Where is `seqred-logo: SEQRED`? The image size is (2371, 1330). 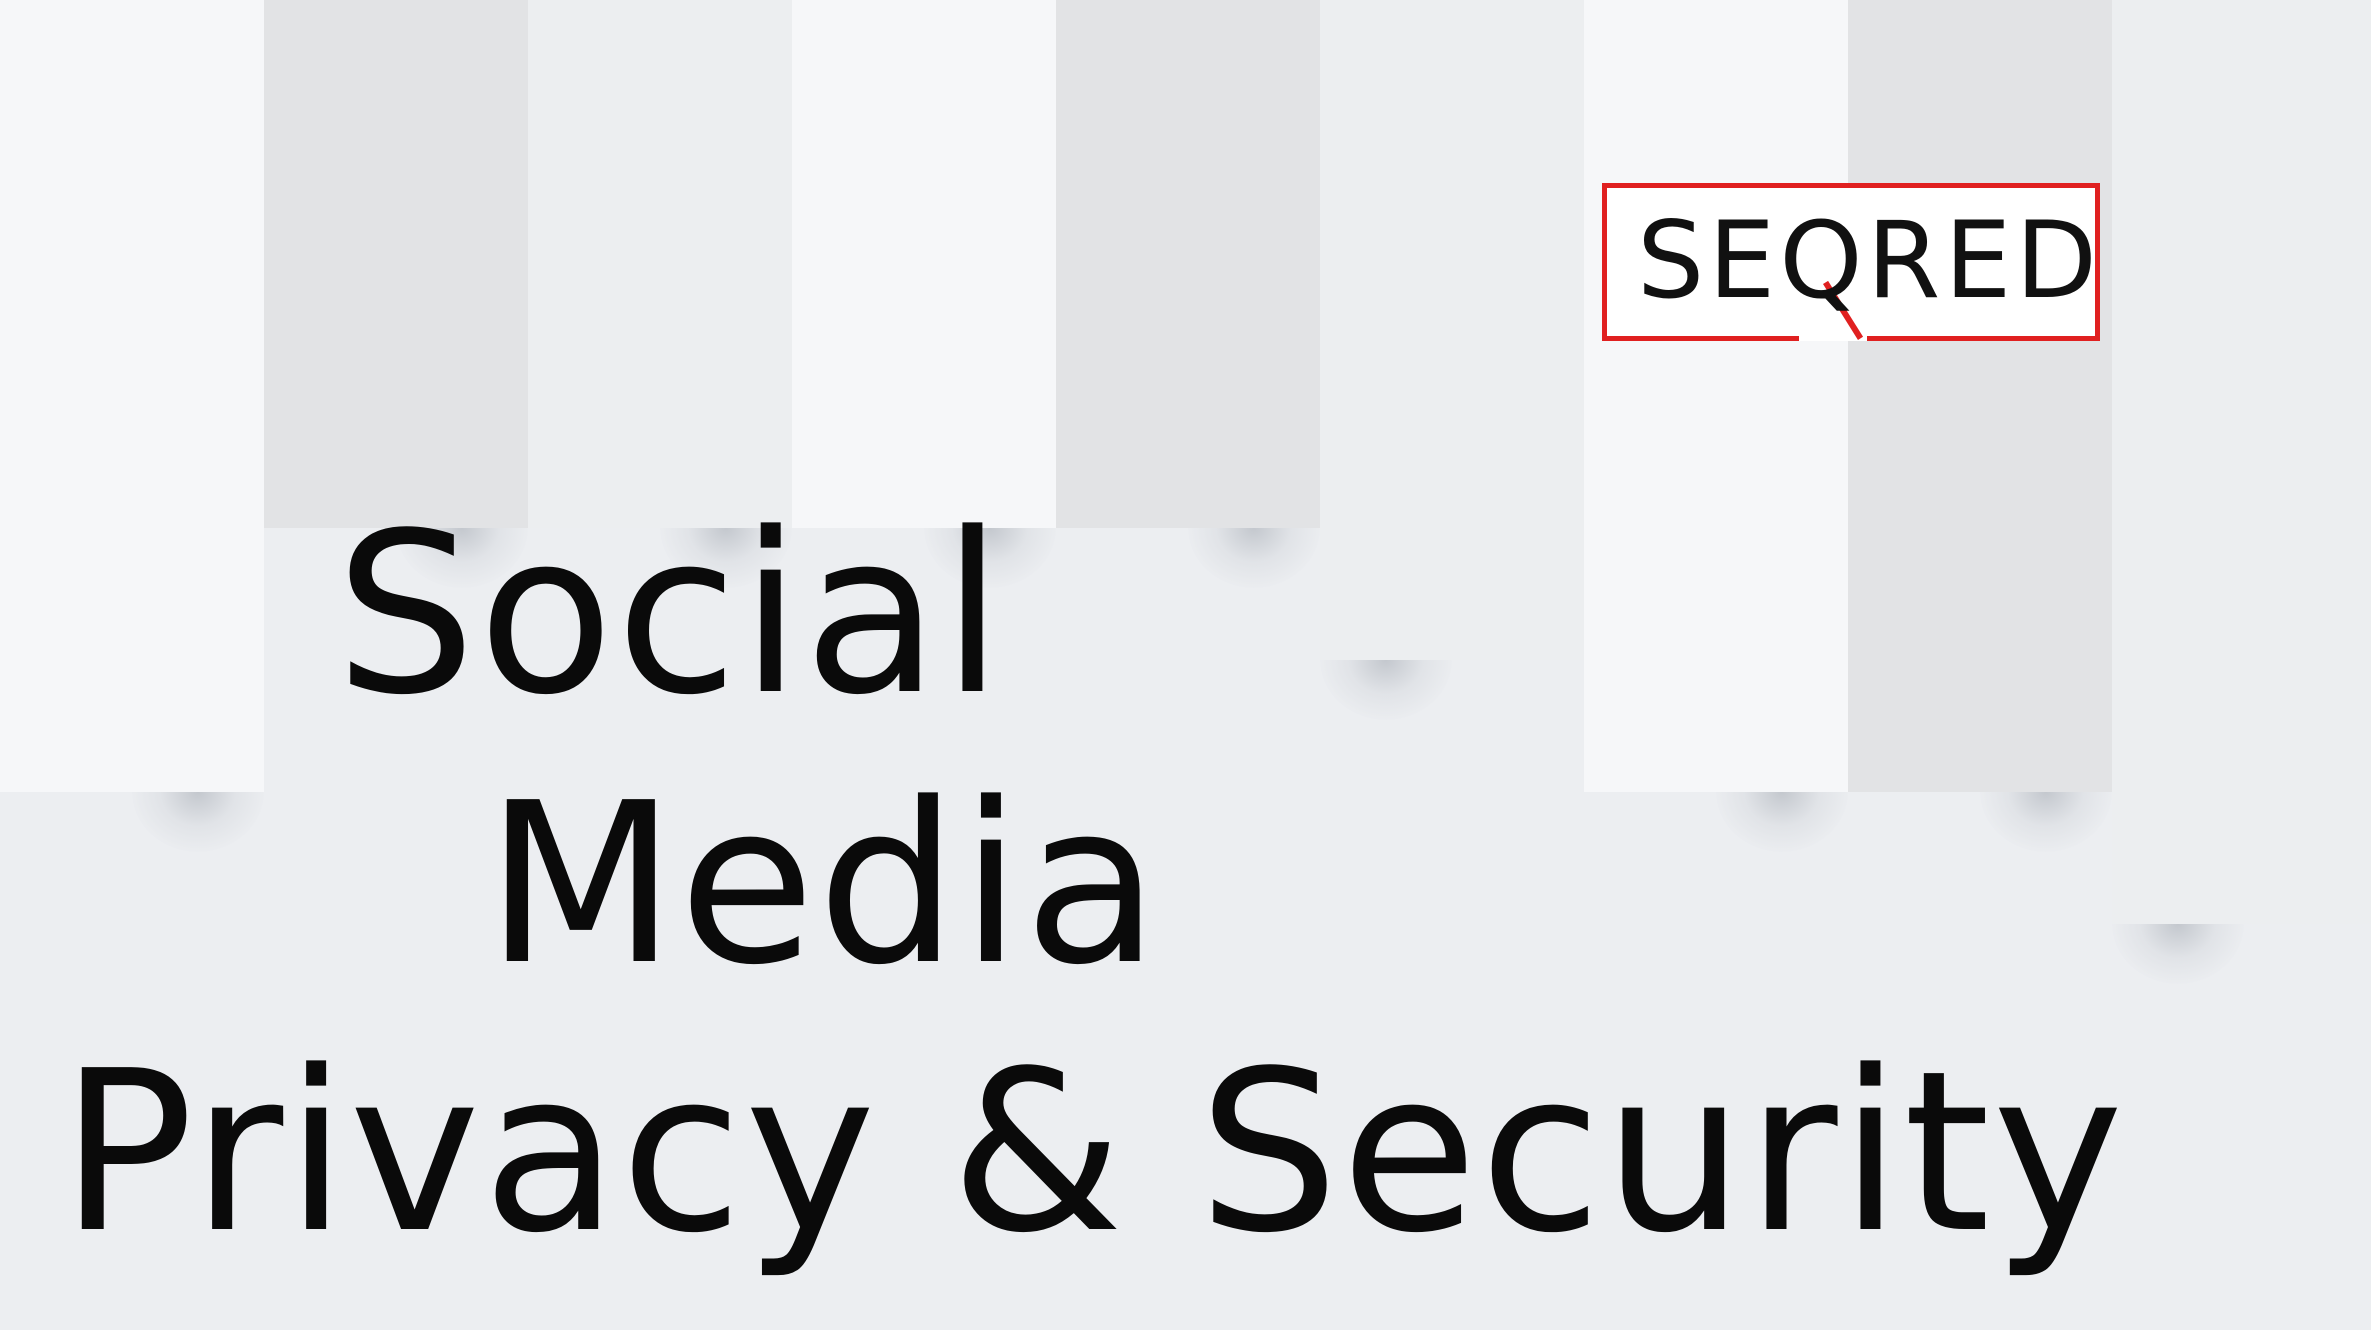
seqred-logo: SEQRED is located at coordinates (1851, 262).